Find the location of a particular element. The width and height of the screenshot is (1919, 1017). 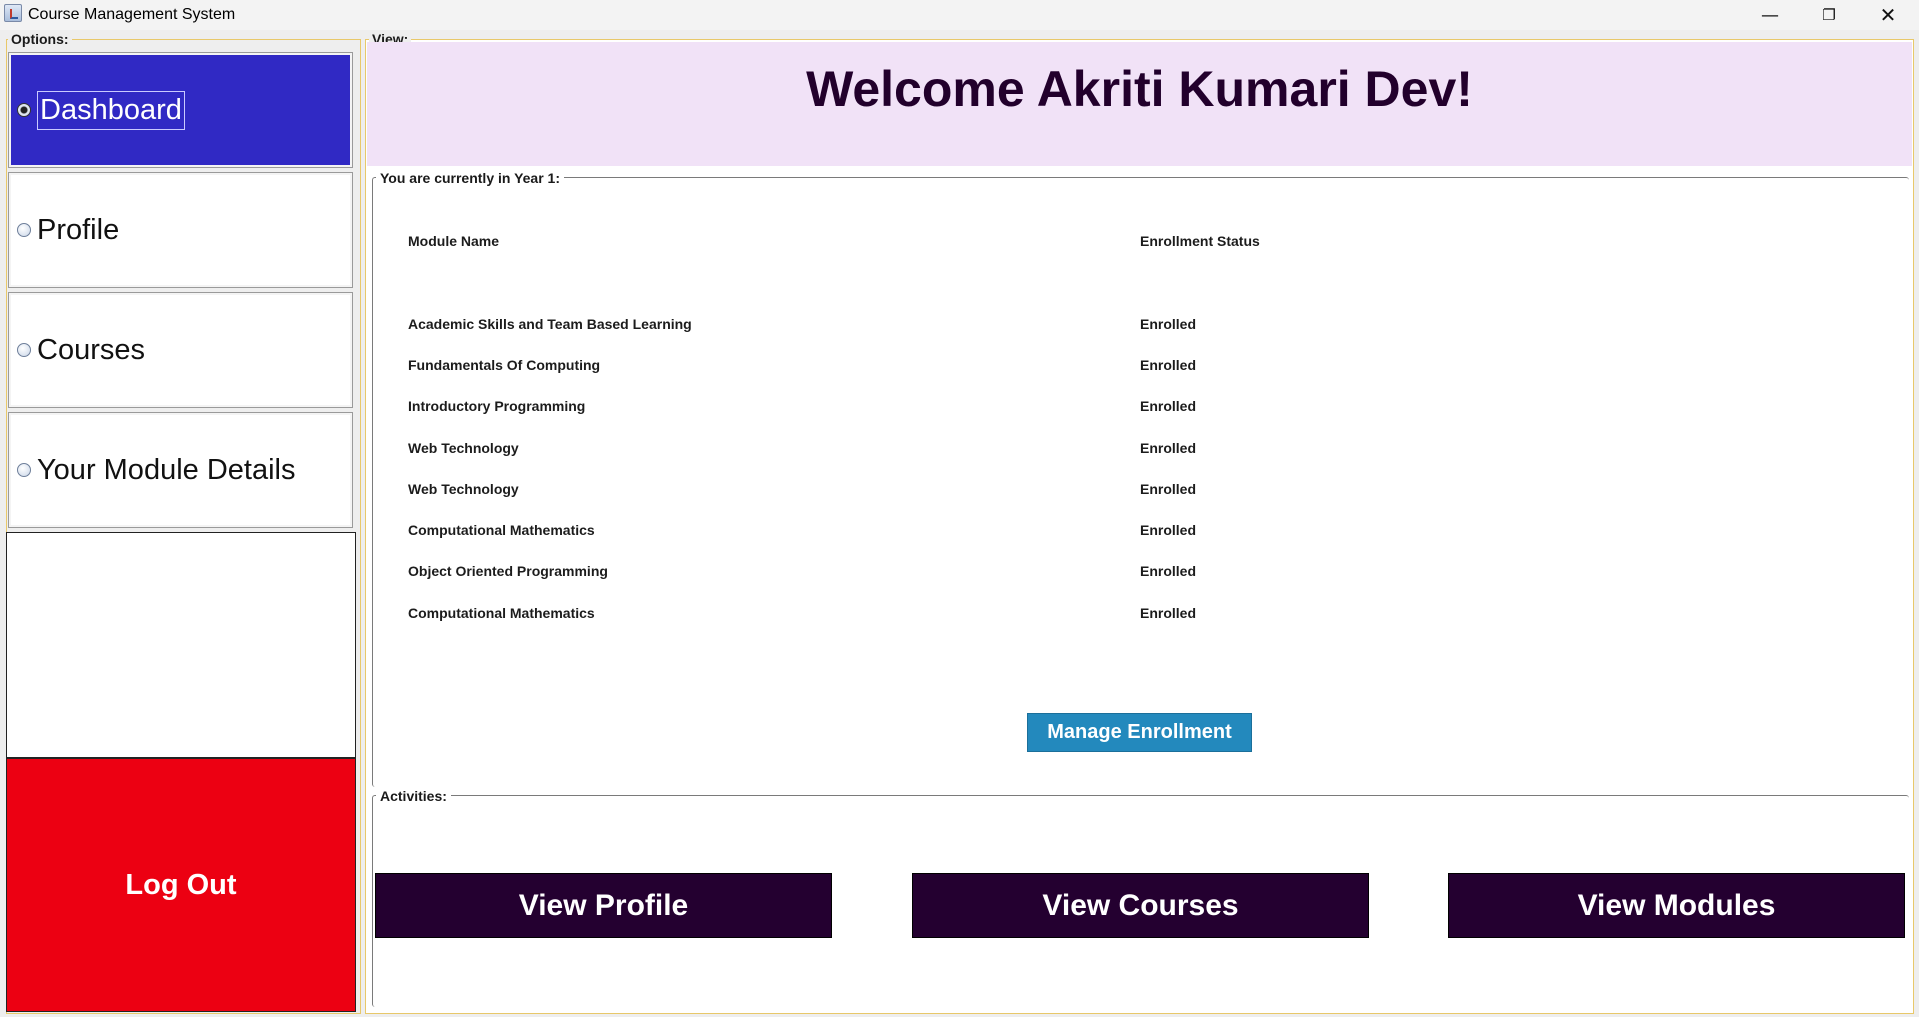

view-modules-button: View Modules is located at coordinates (1676, 905).